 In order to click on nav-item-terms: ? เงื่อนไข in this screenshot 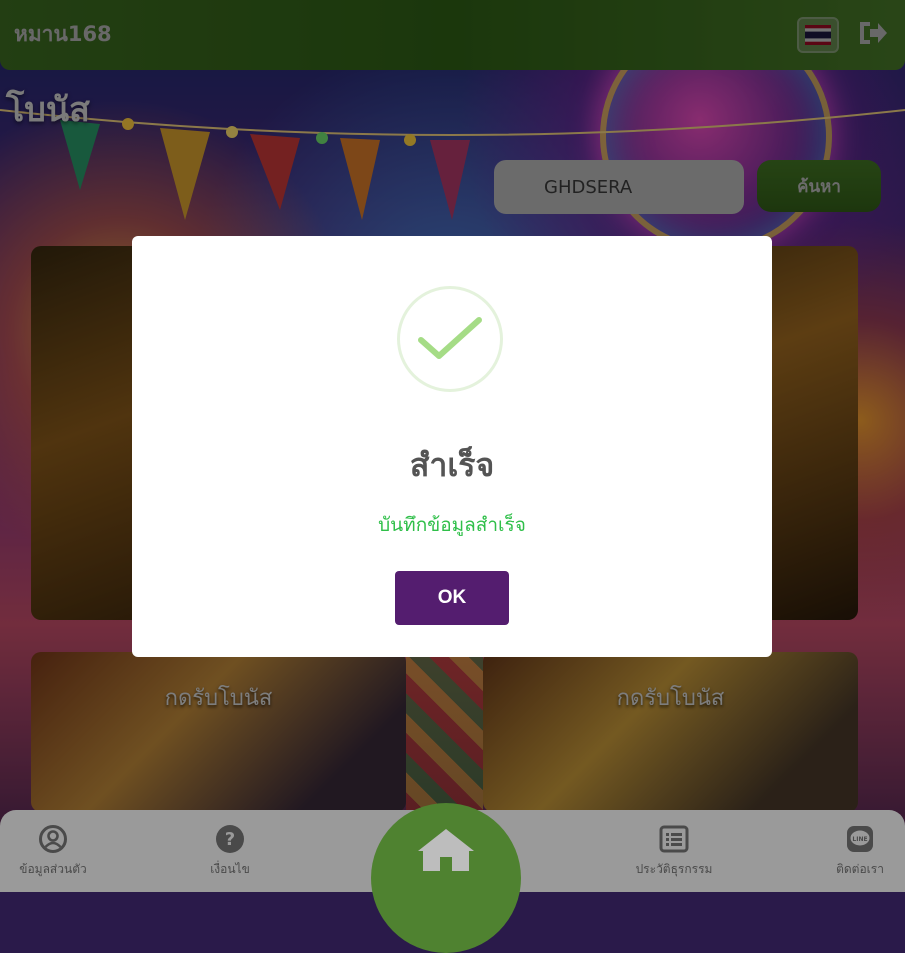, I will do `click(230, 851)`.